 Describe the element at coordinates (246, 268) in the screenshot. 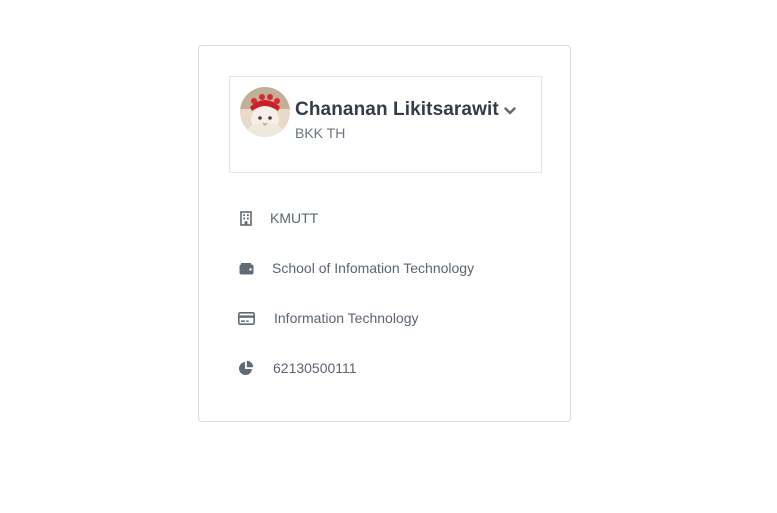

I see `wallet-icon` at that location.